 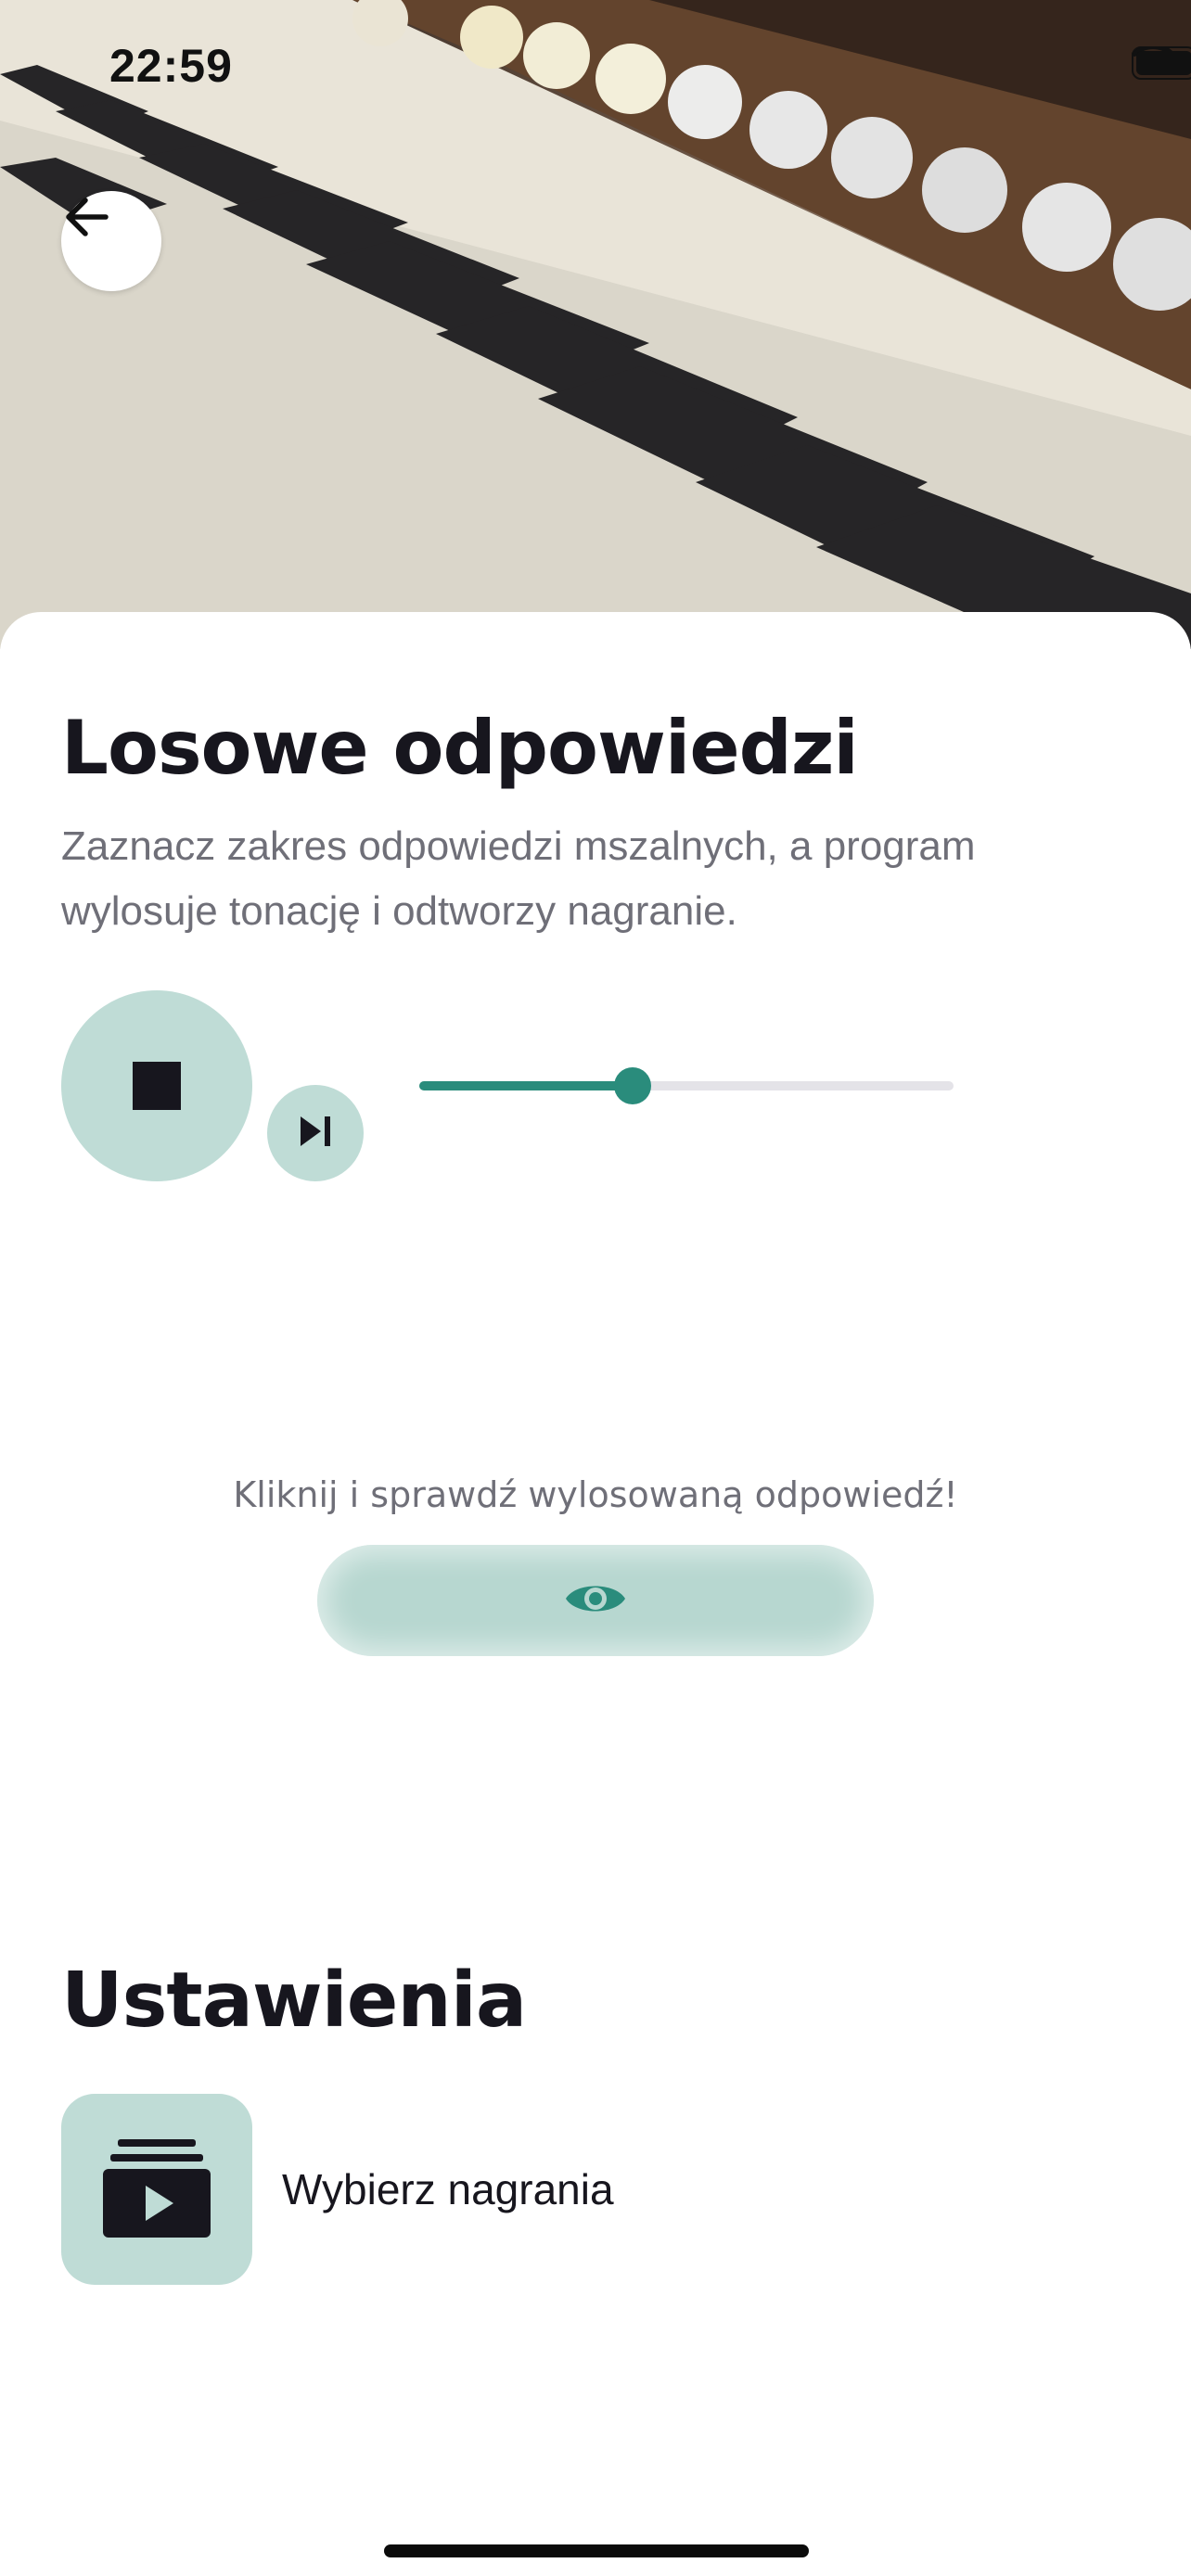 I want to click on video-library-icon, so click(x=157, y=2190).